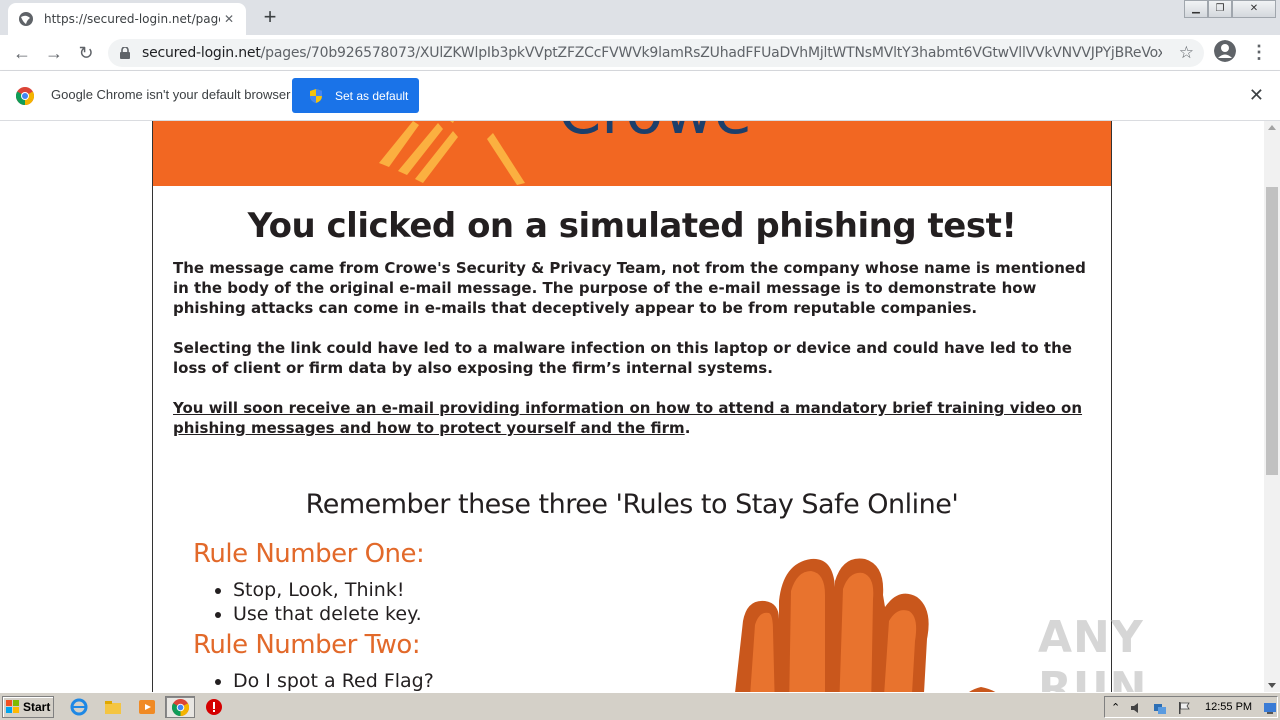  I want to click on system-tray: ⌃ 12:55 PM, so click(1191, 707).